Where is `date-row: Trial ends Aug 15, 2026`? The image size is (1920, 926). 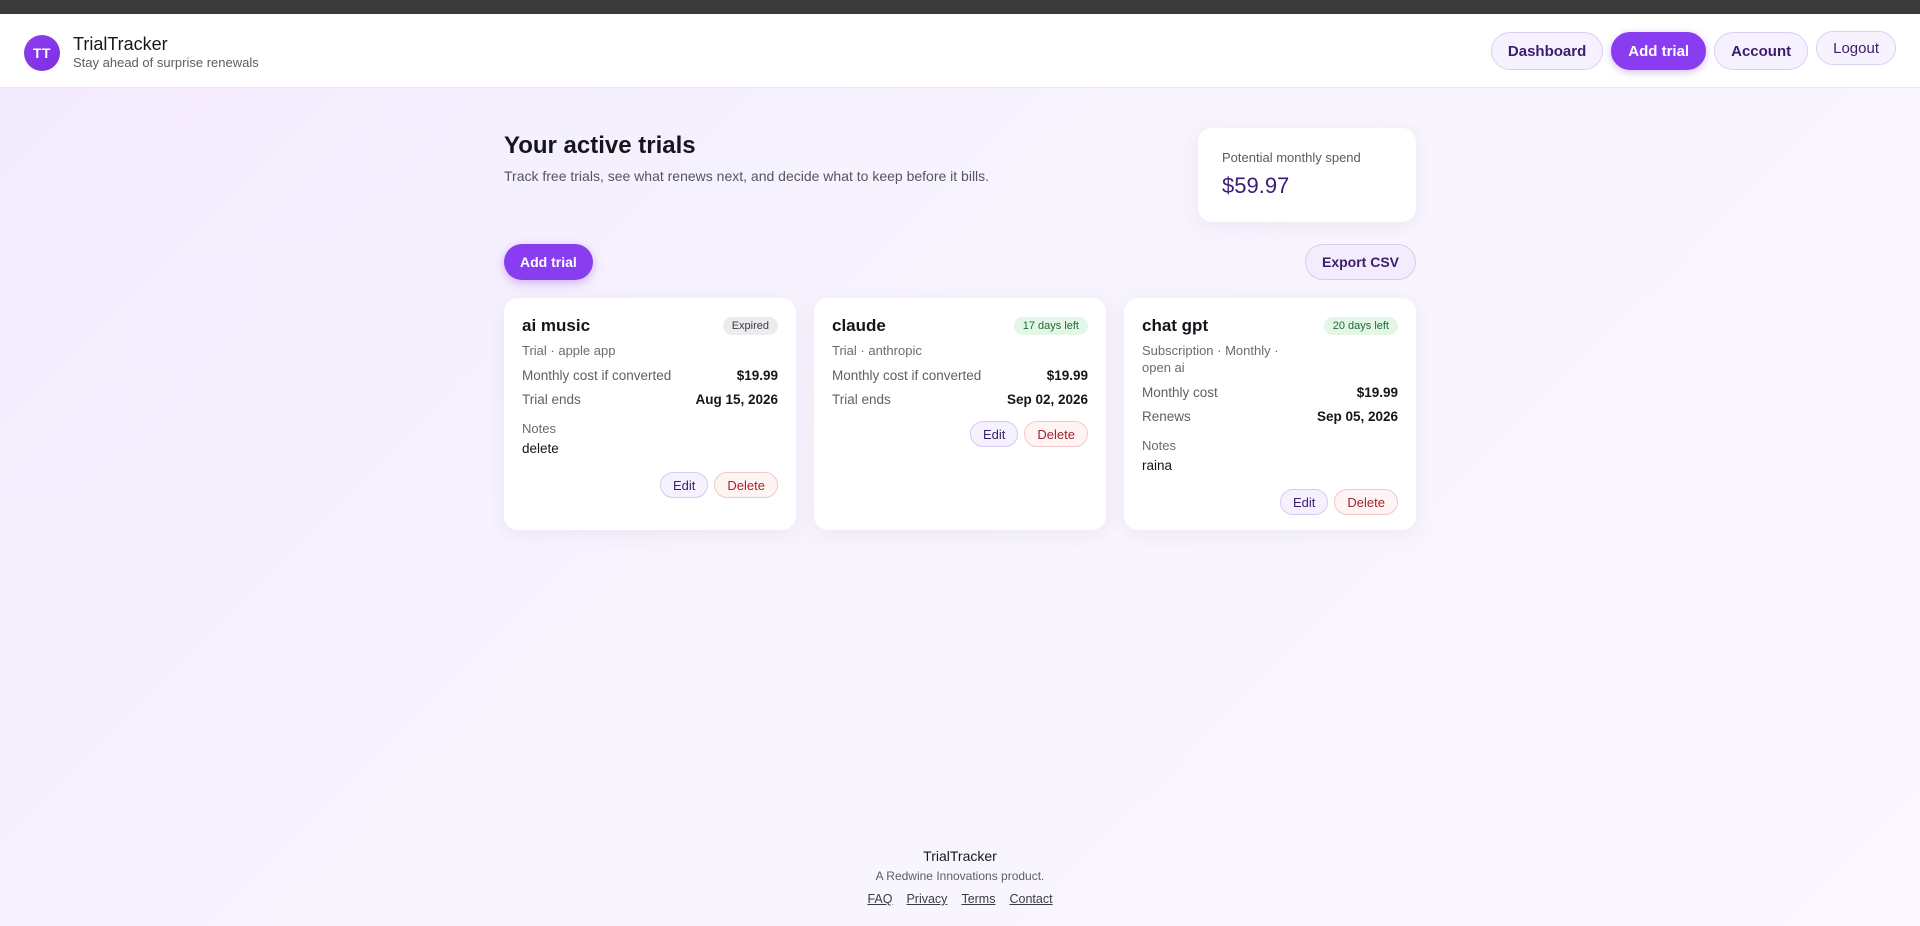
date-row: Trial ends Aug 15, 2026 is located at coordinates (650, 399).